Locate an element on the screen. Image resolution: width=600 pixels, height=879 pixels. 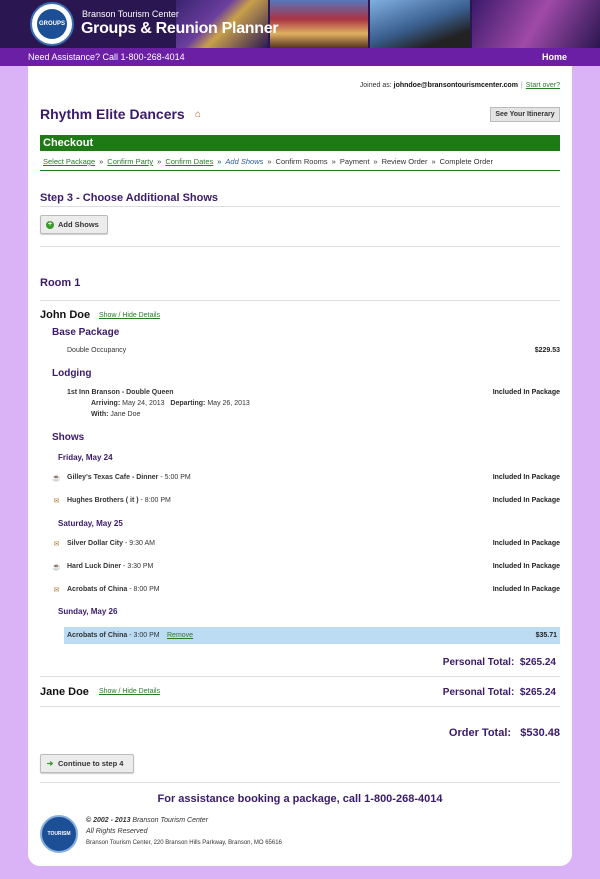
show-item: Silver Dollar City - 9:30 AM is located at coordinates (111, 543).